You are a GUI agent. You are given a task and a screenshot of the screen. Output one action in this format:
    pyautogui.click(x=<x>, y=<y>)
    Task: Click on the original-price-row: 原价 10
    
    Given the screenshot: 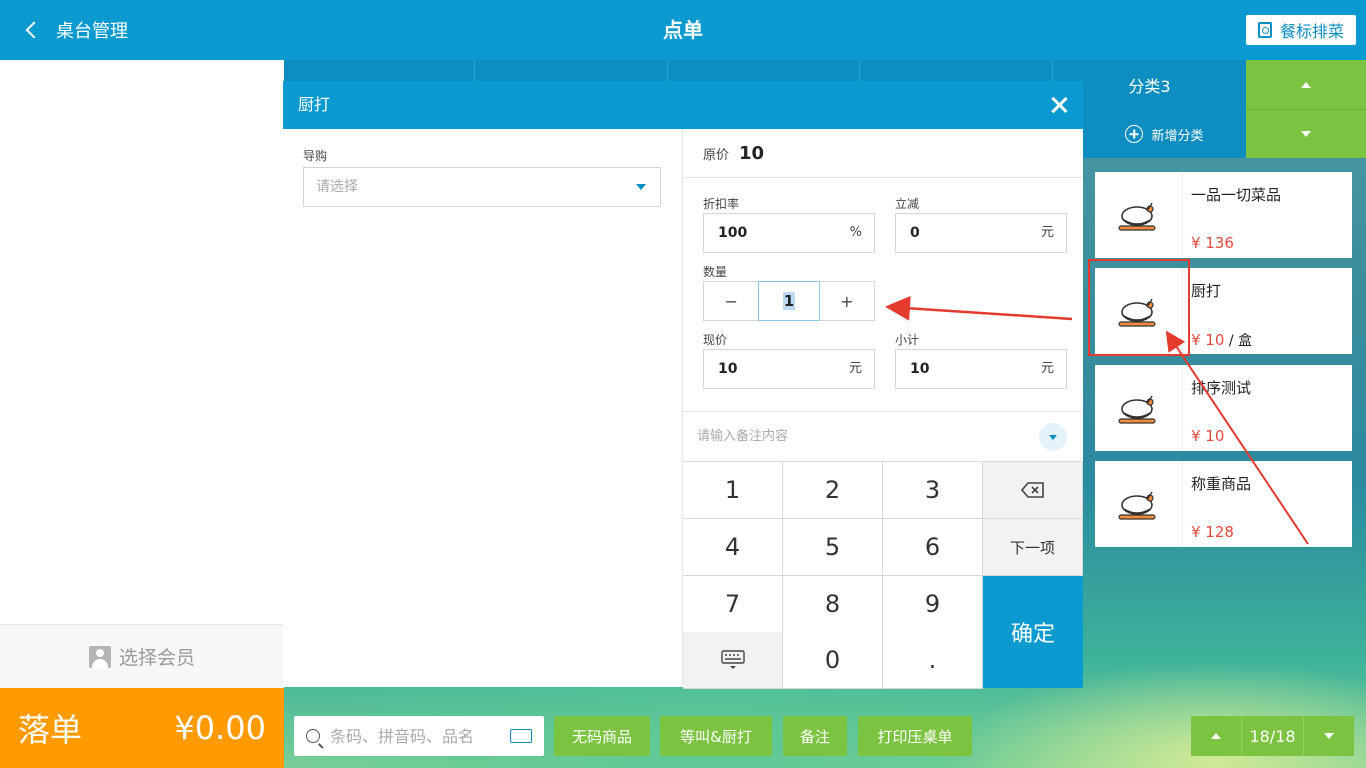 What is the action you would take?
    pyautogui.click(x=883, y=153)
    